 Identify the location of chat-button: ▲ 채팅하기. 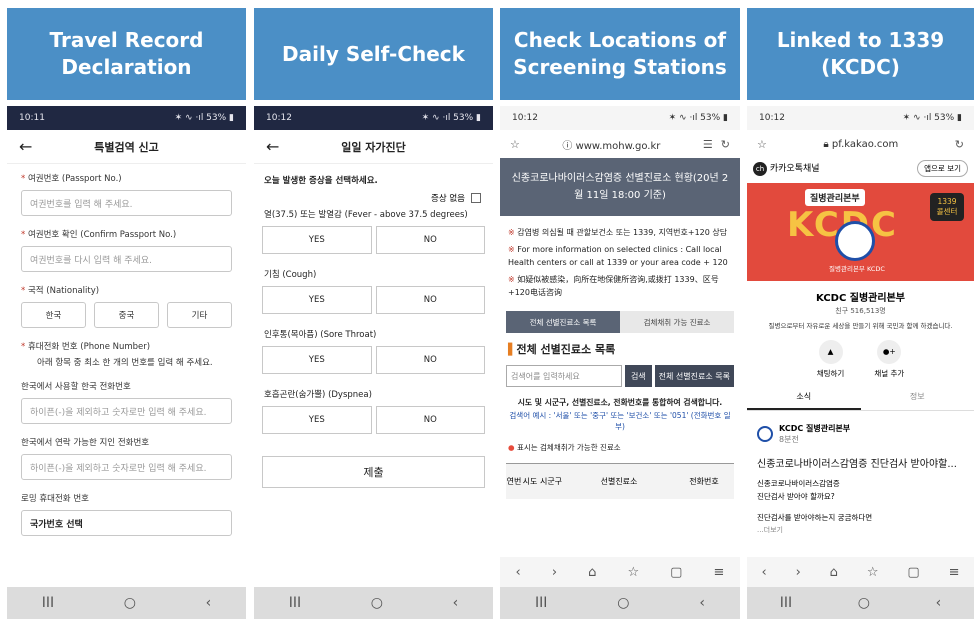
(830, 359).